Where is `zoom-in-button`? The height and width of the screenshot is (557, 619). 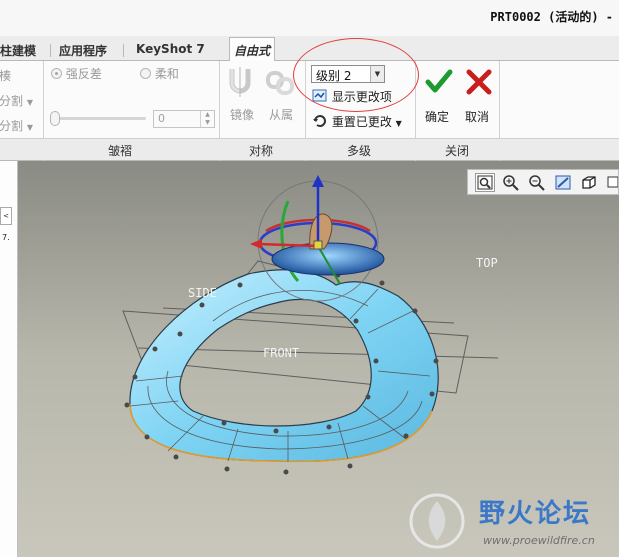
zoom-in-button is located at coordinates (511, 182).